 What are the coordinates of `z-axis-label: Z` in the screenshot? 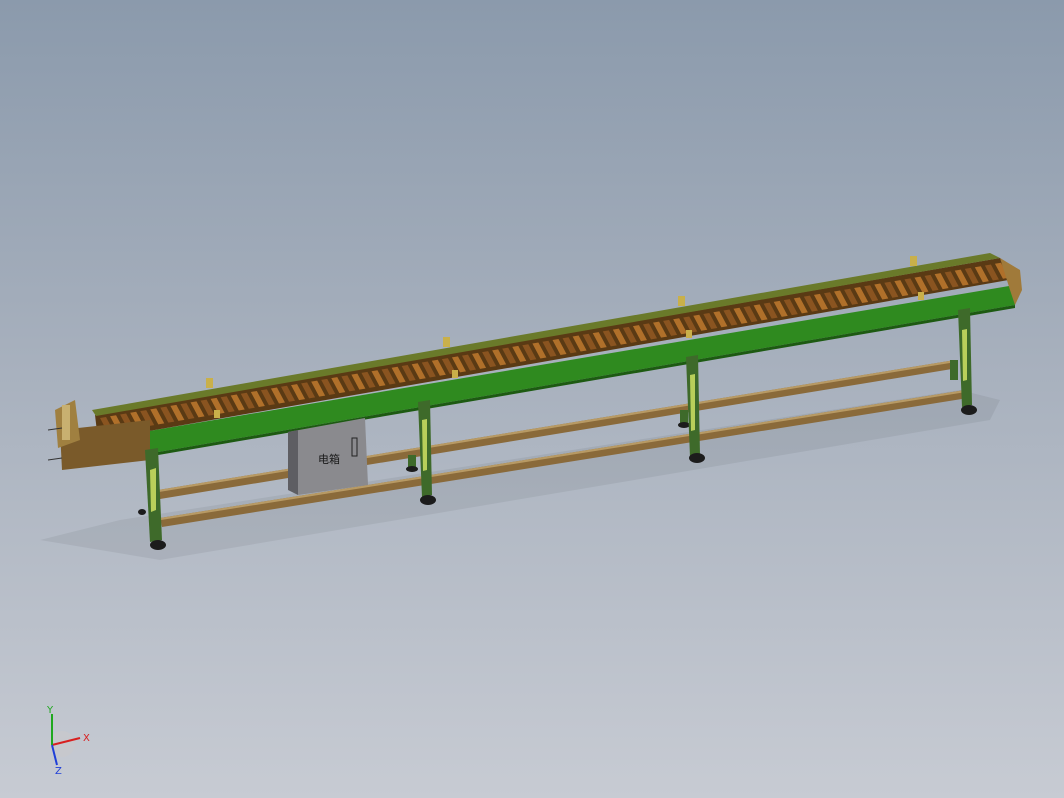 It's located at (58, 771).